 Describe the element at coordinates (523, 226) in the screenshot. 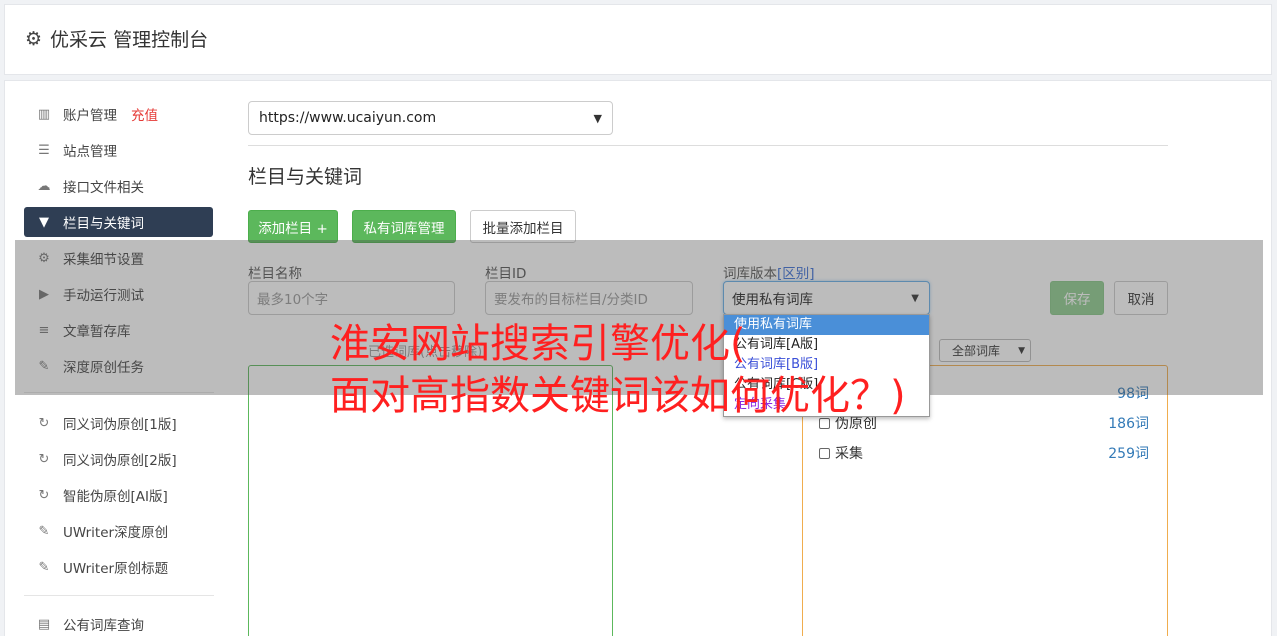

I see `batch-add-button: 批量添加栏目` at that location.